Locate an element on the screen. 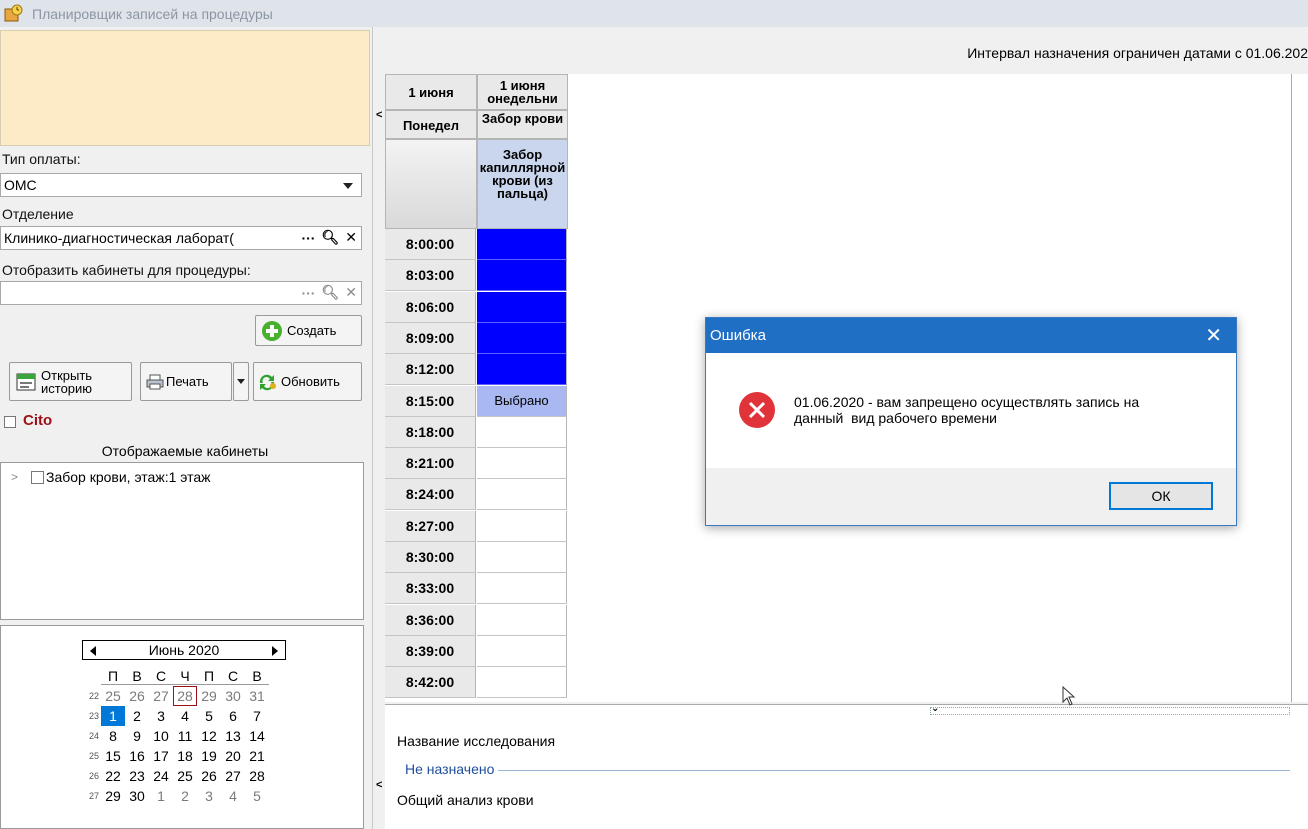 The width and height of the screenshot is (1308, 829). calendar-day: 16 is located at coordinates (137, 756).